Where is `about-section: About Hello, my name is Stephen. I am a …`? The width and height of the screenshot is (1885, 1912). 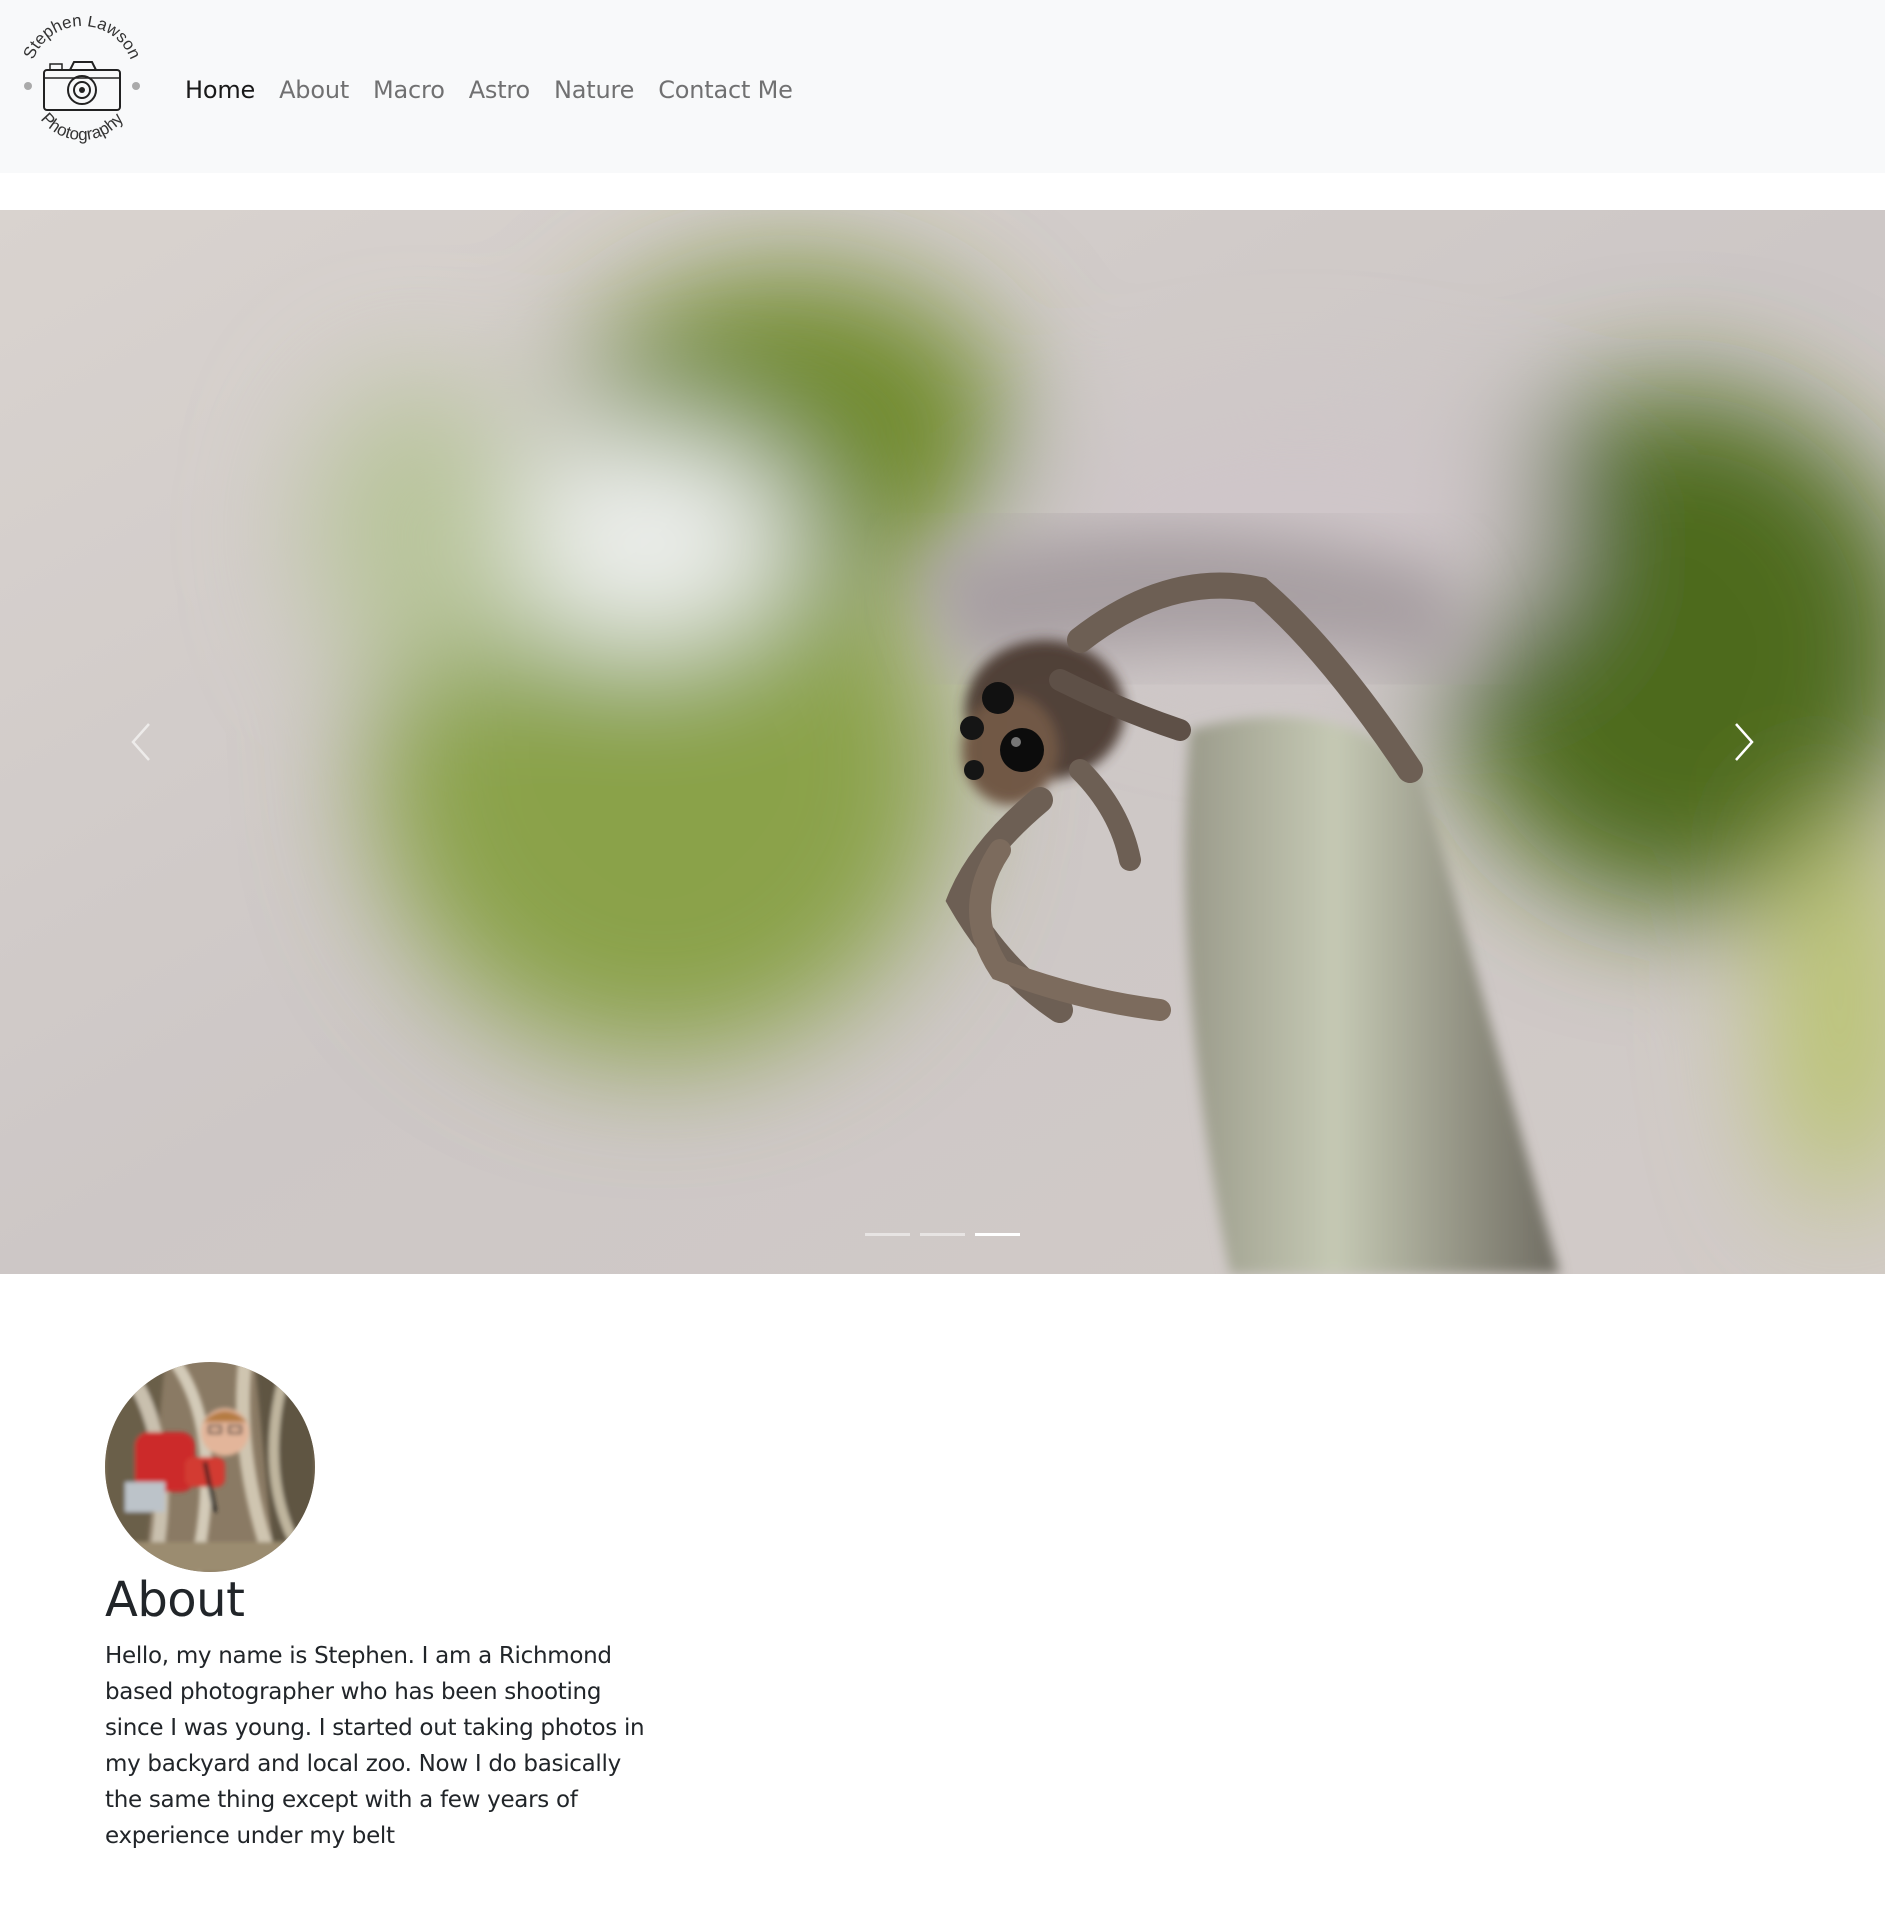
about-section: About Hello, my name is Stephen. I am a … is located at coordinates (377, 1608).